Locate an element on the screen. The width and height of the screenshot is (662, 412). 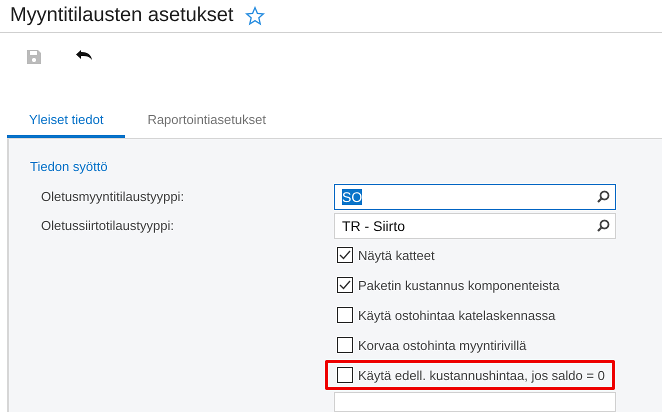
page-title: Myyntitilausten asetukset is located at coordinates (122, 16).